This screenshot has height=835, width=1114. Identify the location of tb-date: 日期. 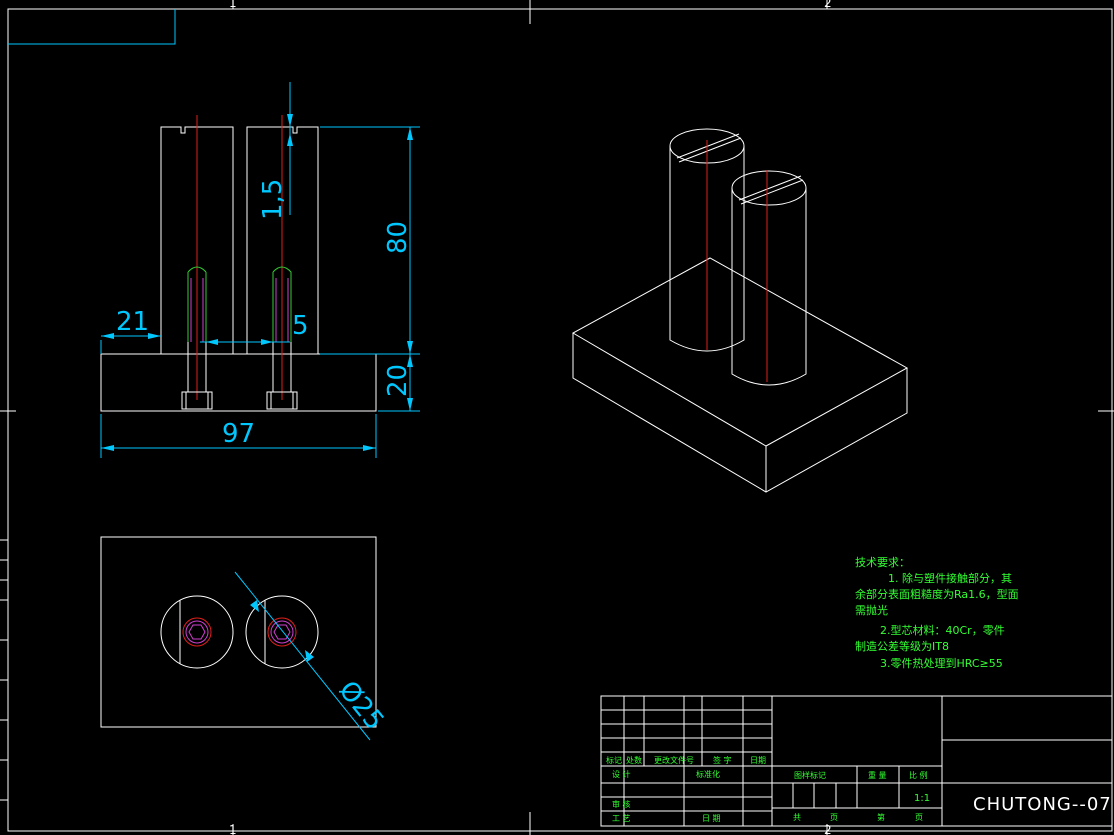
(758, 760).